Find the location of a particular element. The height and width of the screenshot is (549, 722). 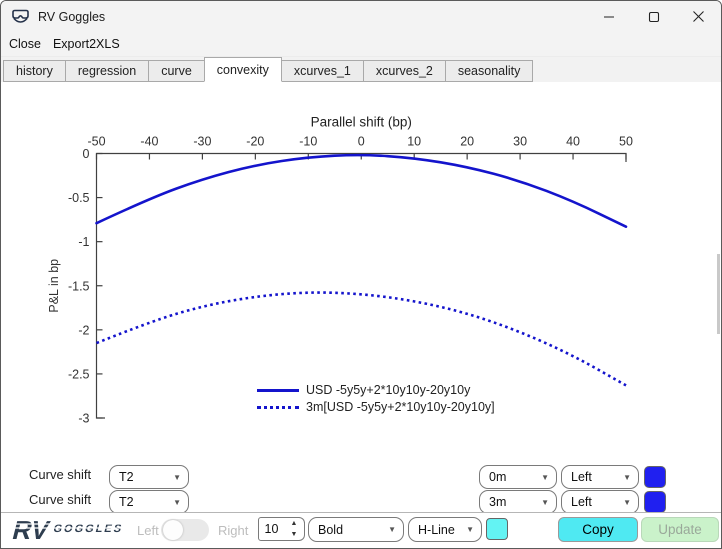

y-tick-label: -2.5 is located at coordinates (79, 374).